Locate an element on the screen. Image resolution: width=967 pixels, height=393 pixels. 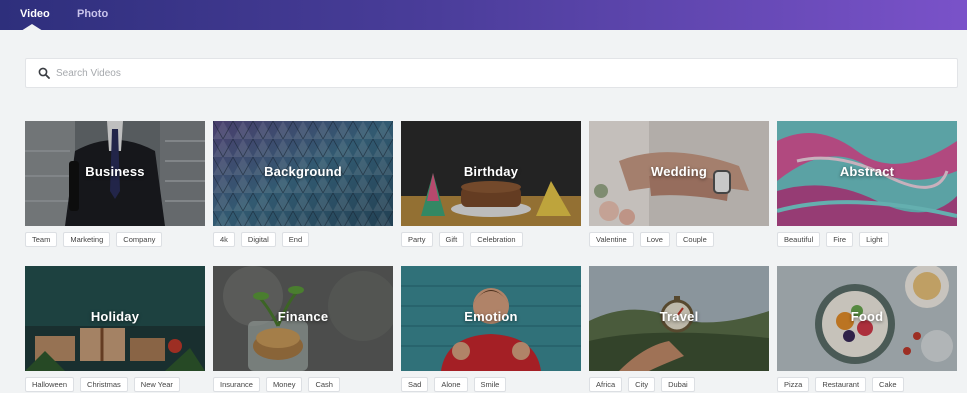
category-card-holiday: Holiday Halloween Christmas New Year is located at coordinates (115, 329).